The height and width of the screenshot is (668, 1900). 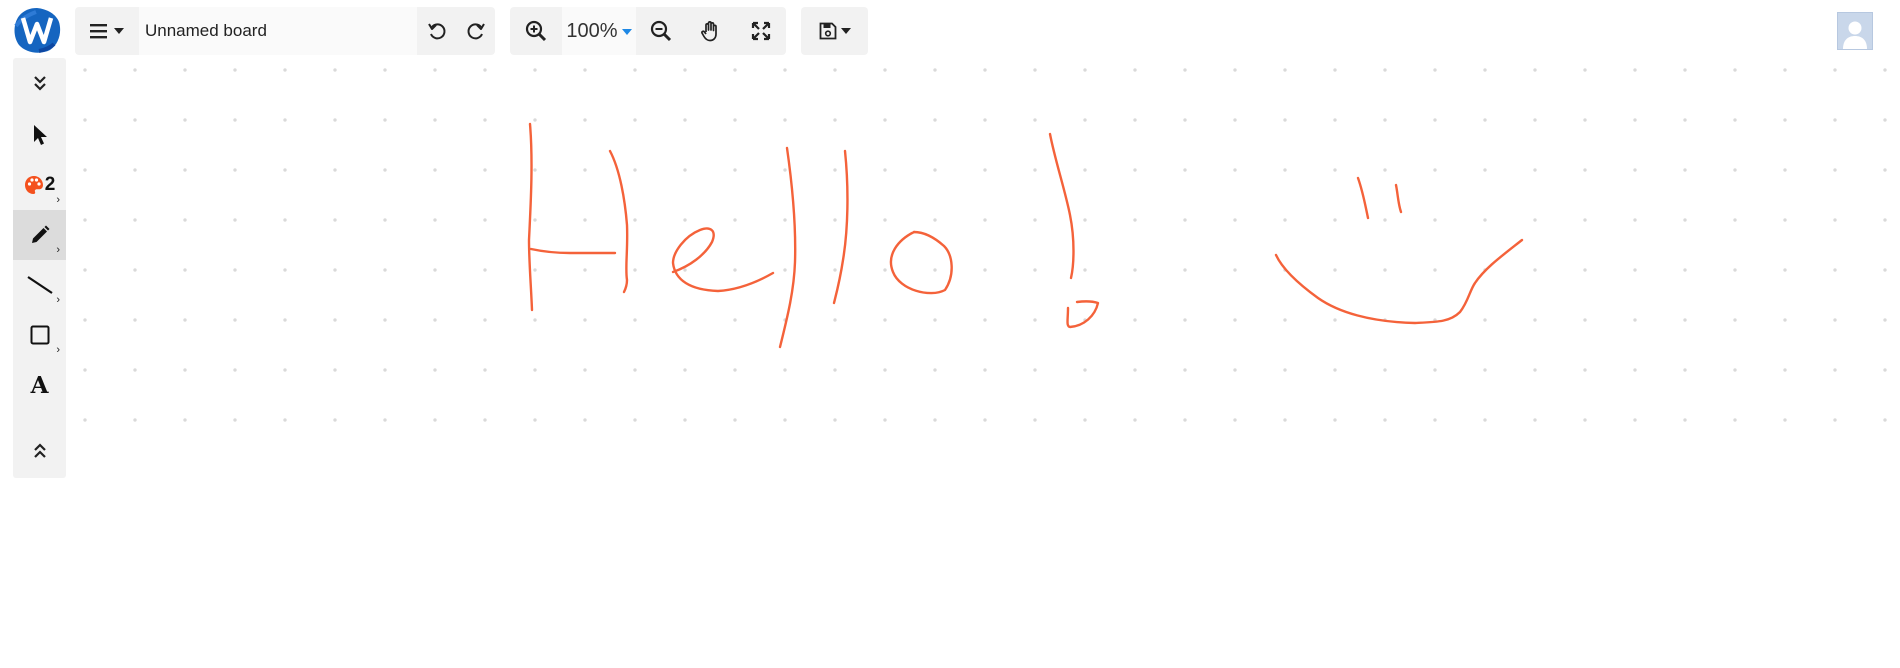 What do you see at coordinates (206, 30) in the screenshot?
I see `board-name-text: Unnamed board` at bounding box center [206, 30].